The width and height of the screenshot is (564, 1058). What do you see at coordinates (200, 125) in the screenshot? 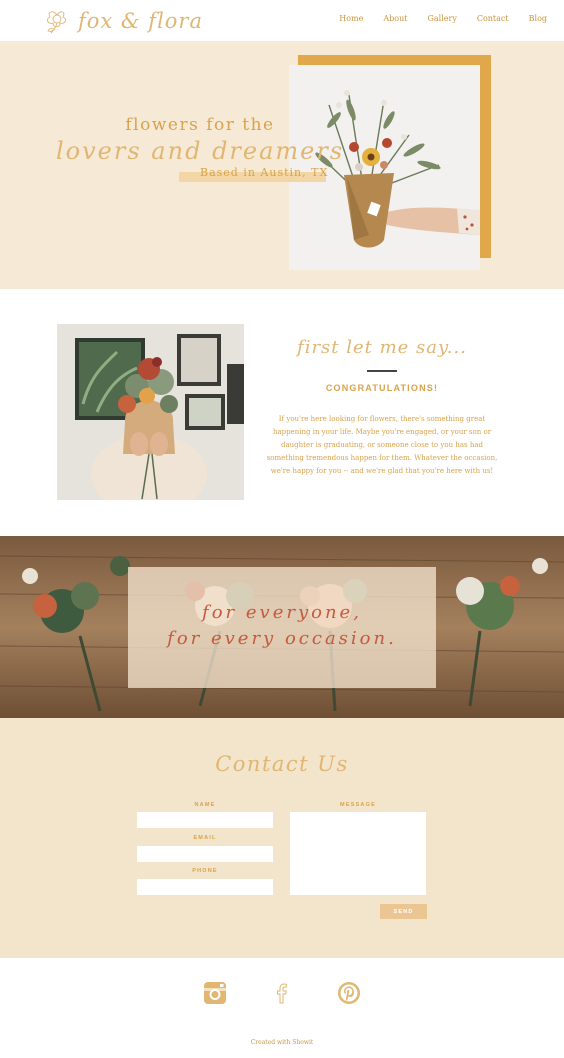
I see `hero-title: flowers for the` at bounding box center [200, 125].